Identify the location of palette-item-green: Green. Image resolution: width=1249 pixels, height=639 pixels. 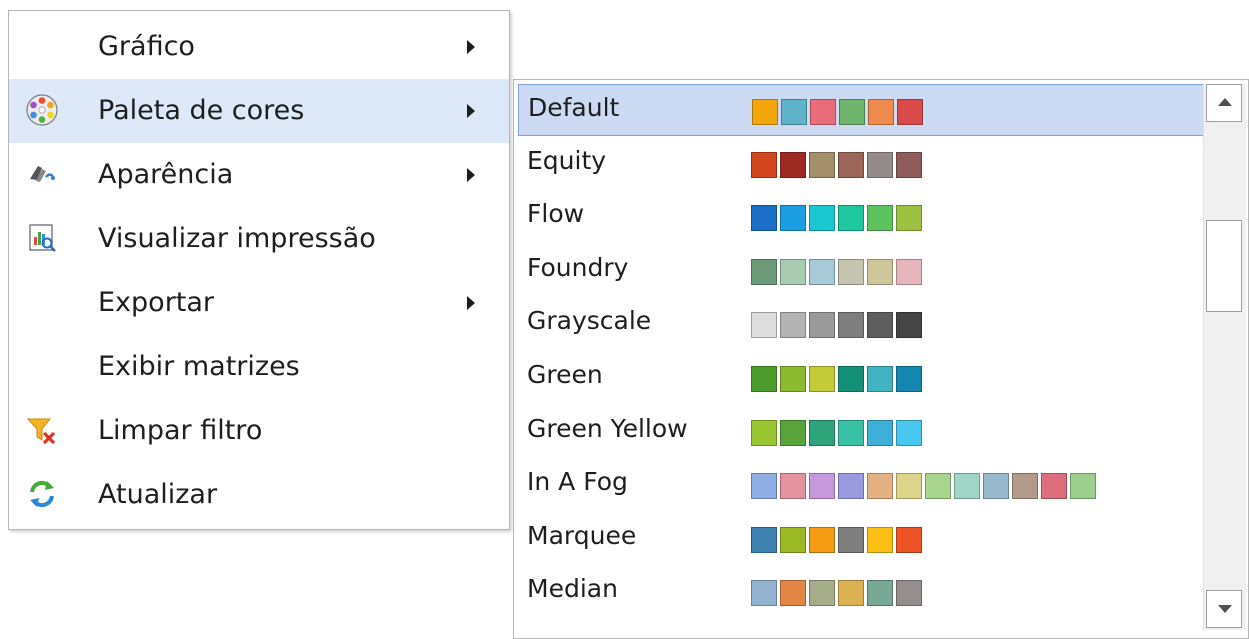
(863, 378).